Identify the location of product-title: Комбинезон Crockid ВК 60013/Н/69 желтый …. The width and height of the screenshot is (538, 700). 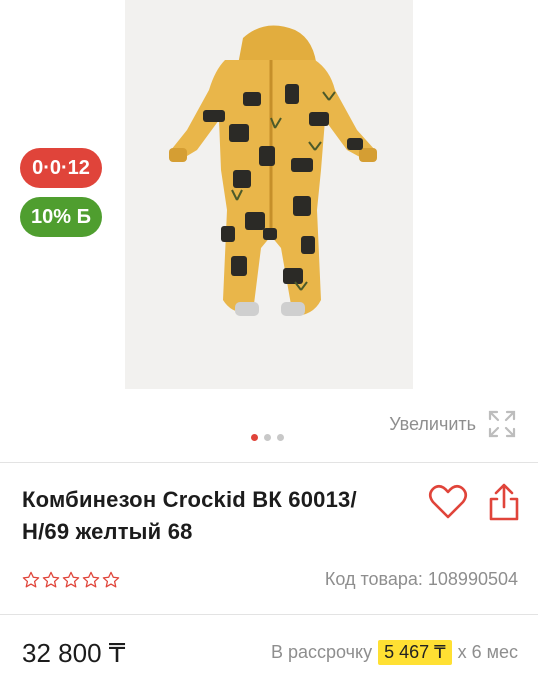
(189, 515).